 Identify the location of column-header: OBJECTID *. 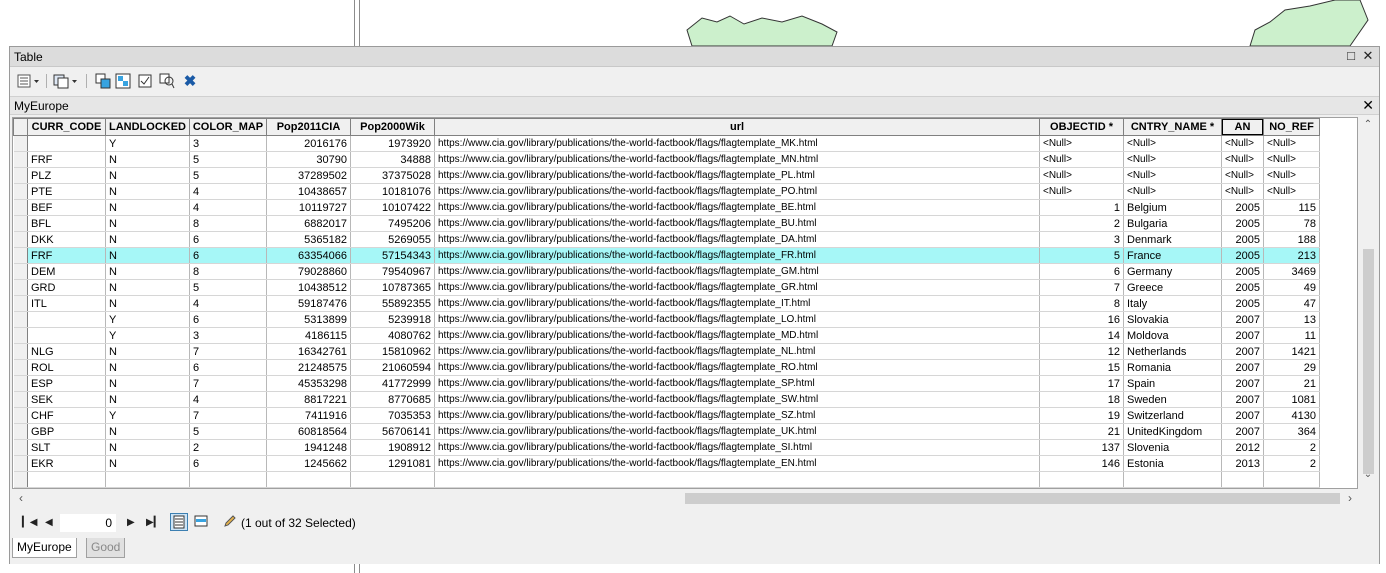
(1081, 127).